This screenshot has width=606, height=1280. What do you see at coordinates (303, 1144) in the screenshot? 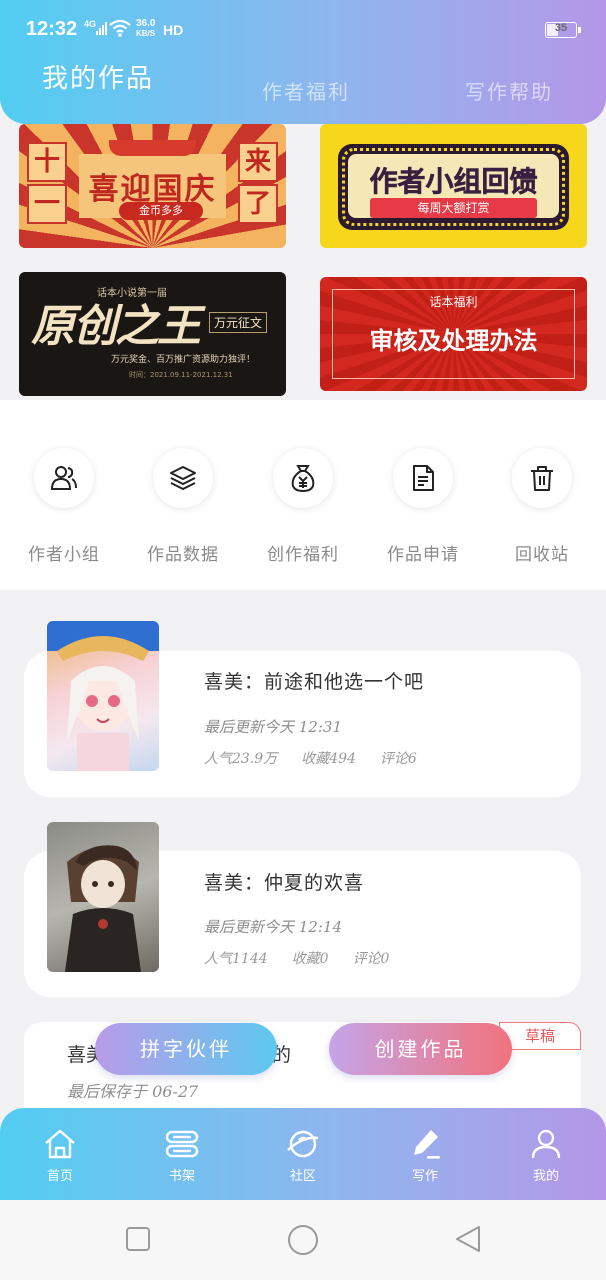
I see `planet-icon` at bounding box center [303, 1144].